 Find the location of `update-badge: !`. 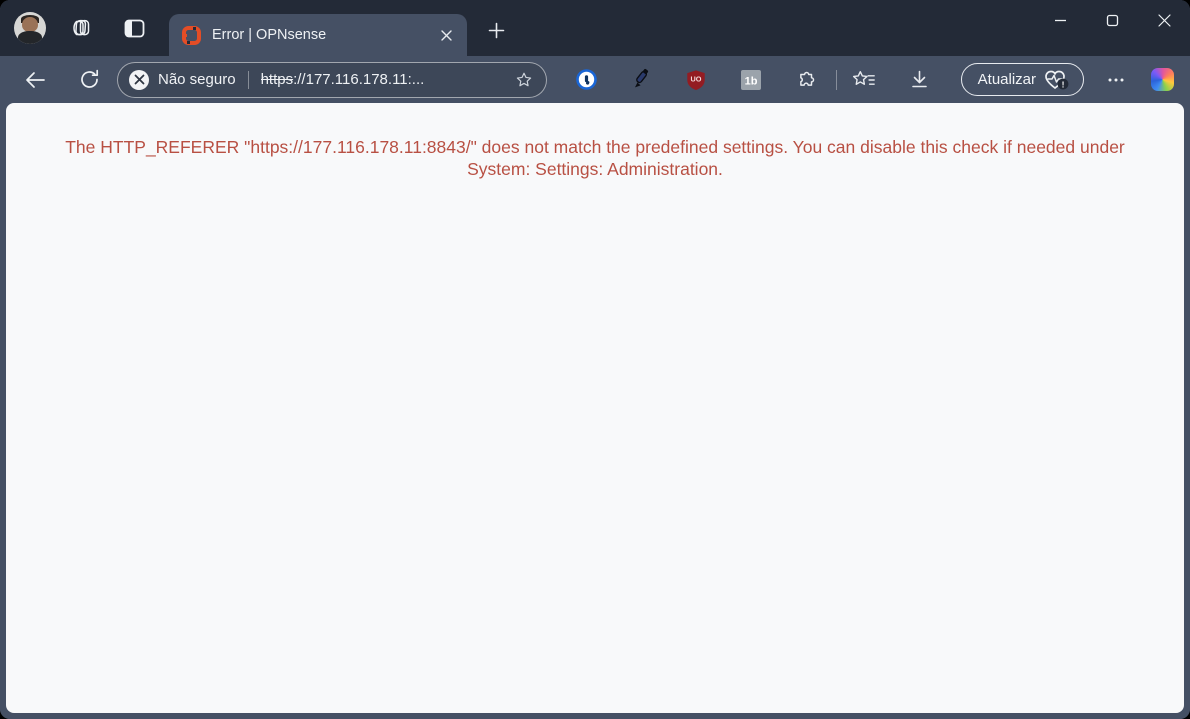

update-badge: ! is located at coordinates (1063, 84).